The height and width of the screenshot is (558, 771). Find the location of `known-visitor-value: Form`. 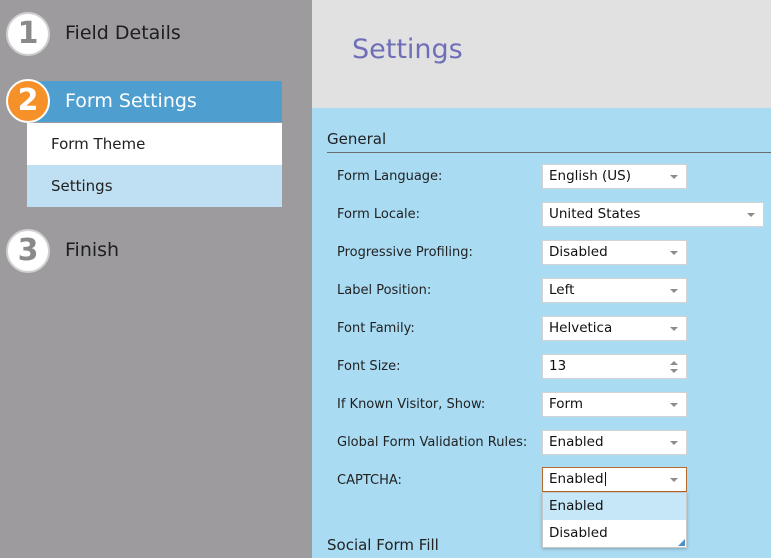

known-visitor-value: Form is located at coordinates (566, 404).